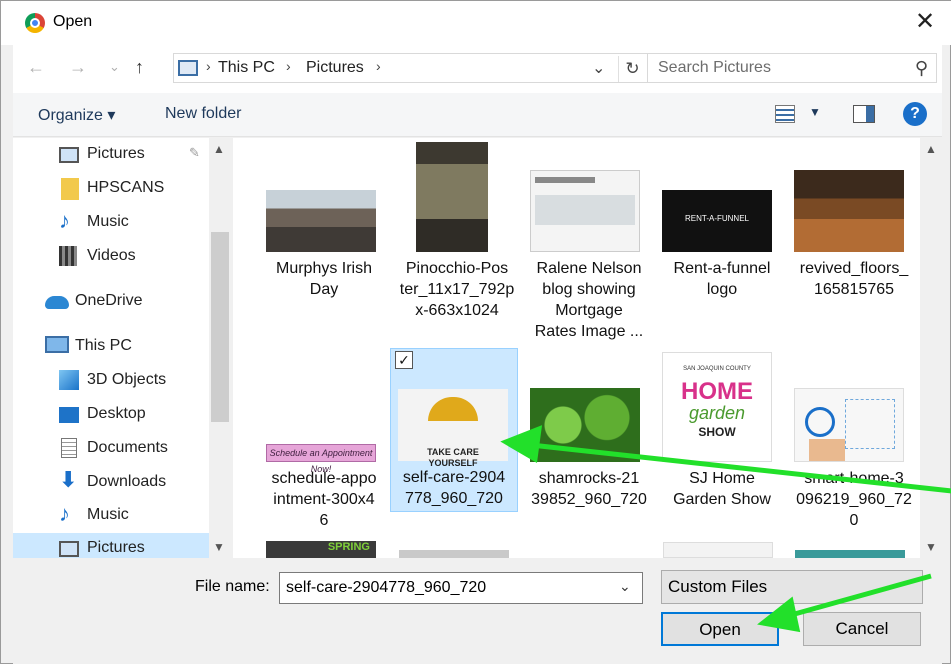  What do you see at coordinates (717, 369) in the screenshot?
I see `thumbnail-text: SAN JOAQUIN COUNTY` at bounding box center [717, 369].